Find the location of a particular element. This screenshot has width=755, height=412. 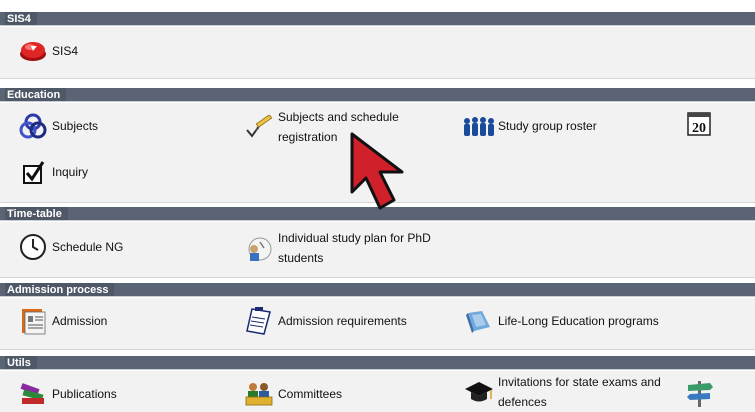

item-signpost is located at coordinates (699, 392).